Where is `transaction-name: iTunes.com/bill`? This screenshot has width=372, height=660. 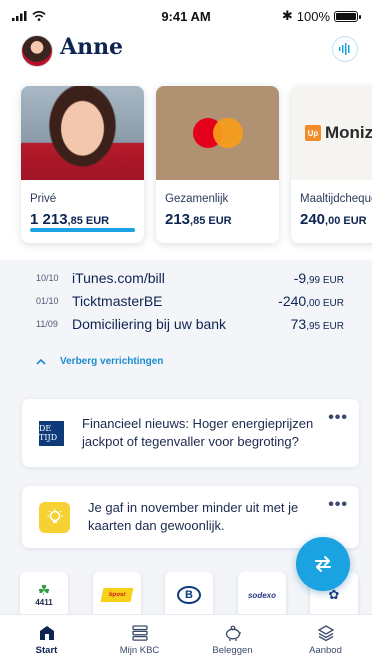
transaction-name: iTunes.com/bill is located at coordinates (118, 277).